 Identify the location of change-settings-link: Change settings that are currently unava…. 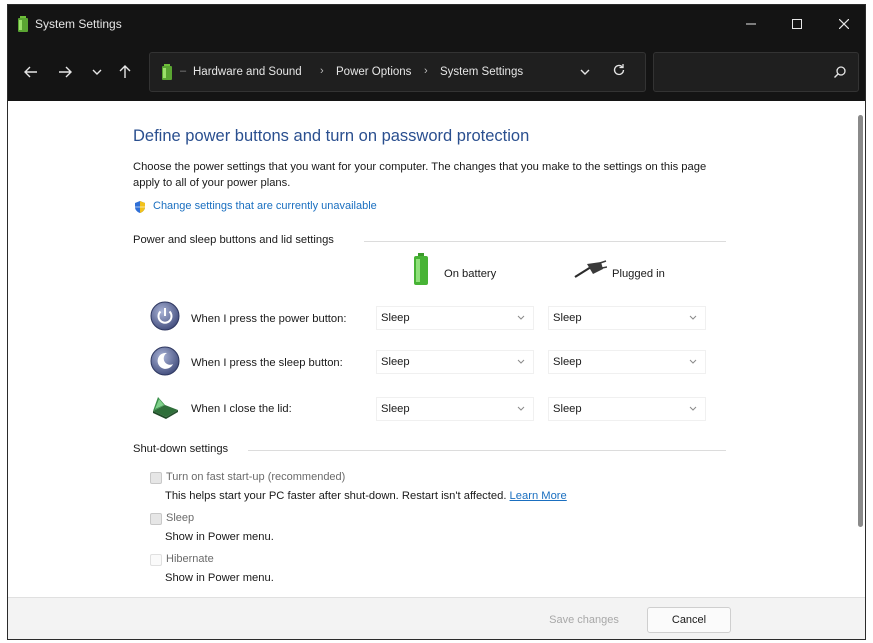
(265, 206).